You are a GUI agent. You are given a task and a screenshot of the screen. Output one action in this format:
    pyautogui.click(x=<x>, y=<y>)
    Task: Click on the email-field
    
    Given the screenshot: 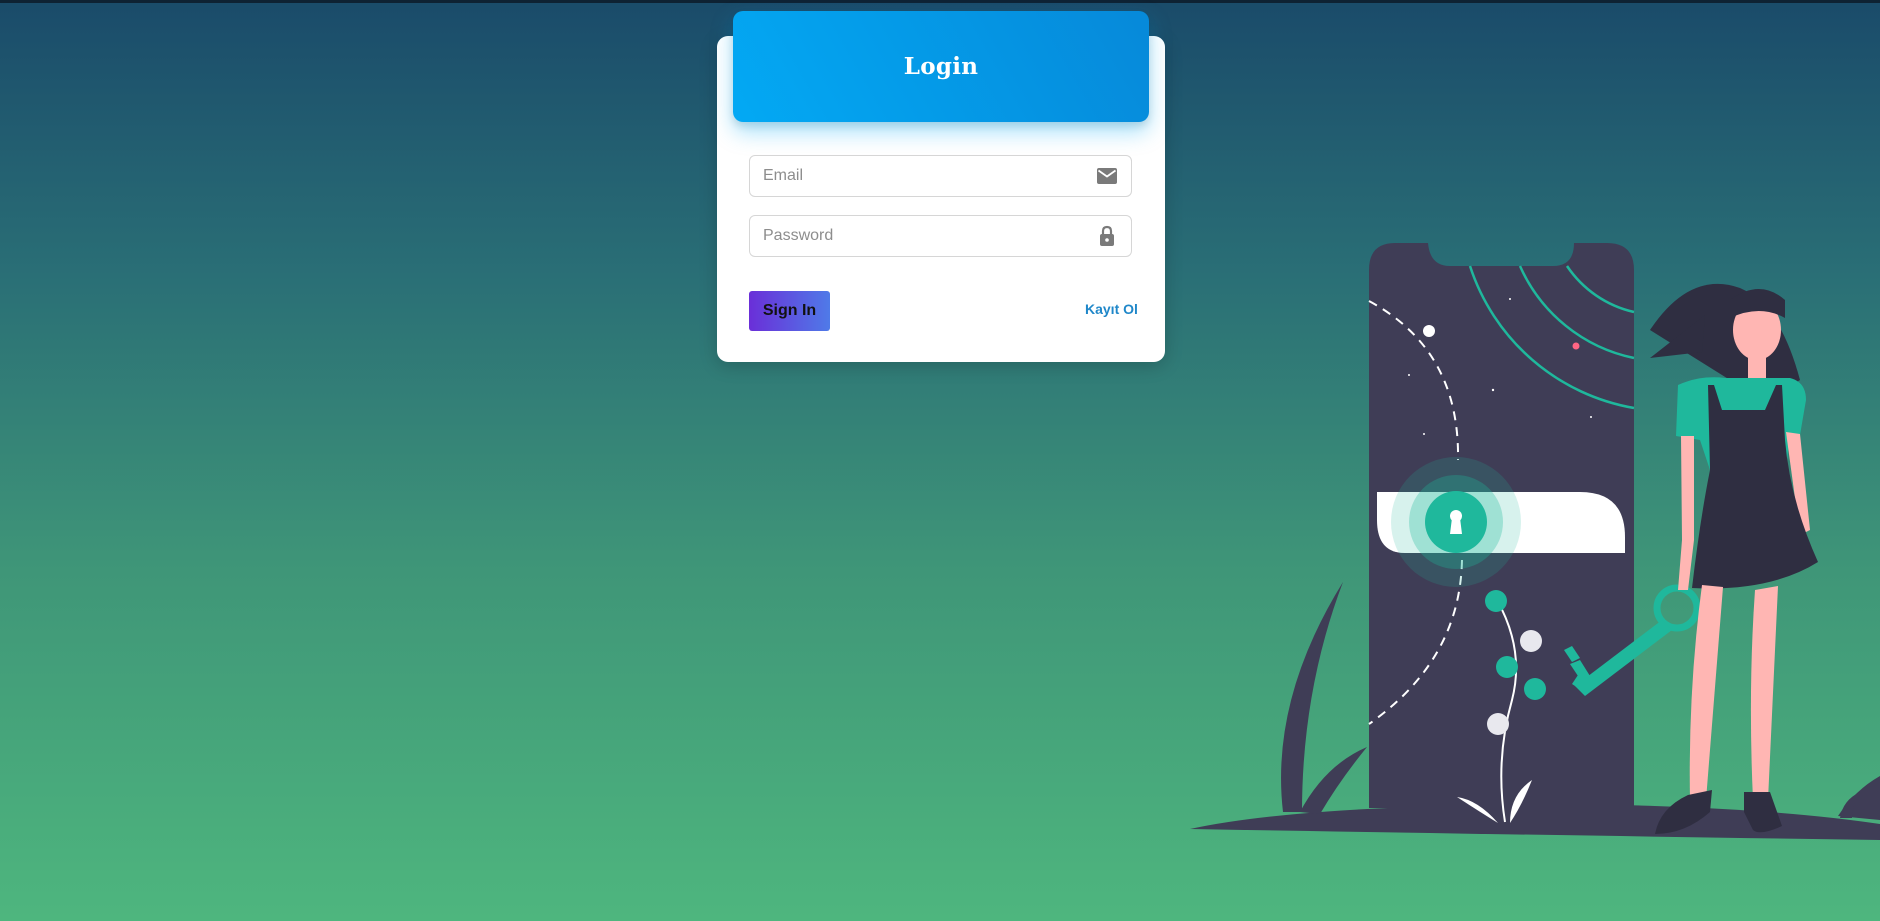 What is the action you would take?
    pyautogui.click(x=940, y=176)
    